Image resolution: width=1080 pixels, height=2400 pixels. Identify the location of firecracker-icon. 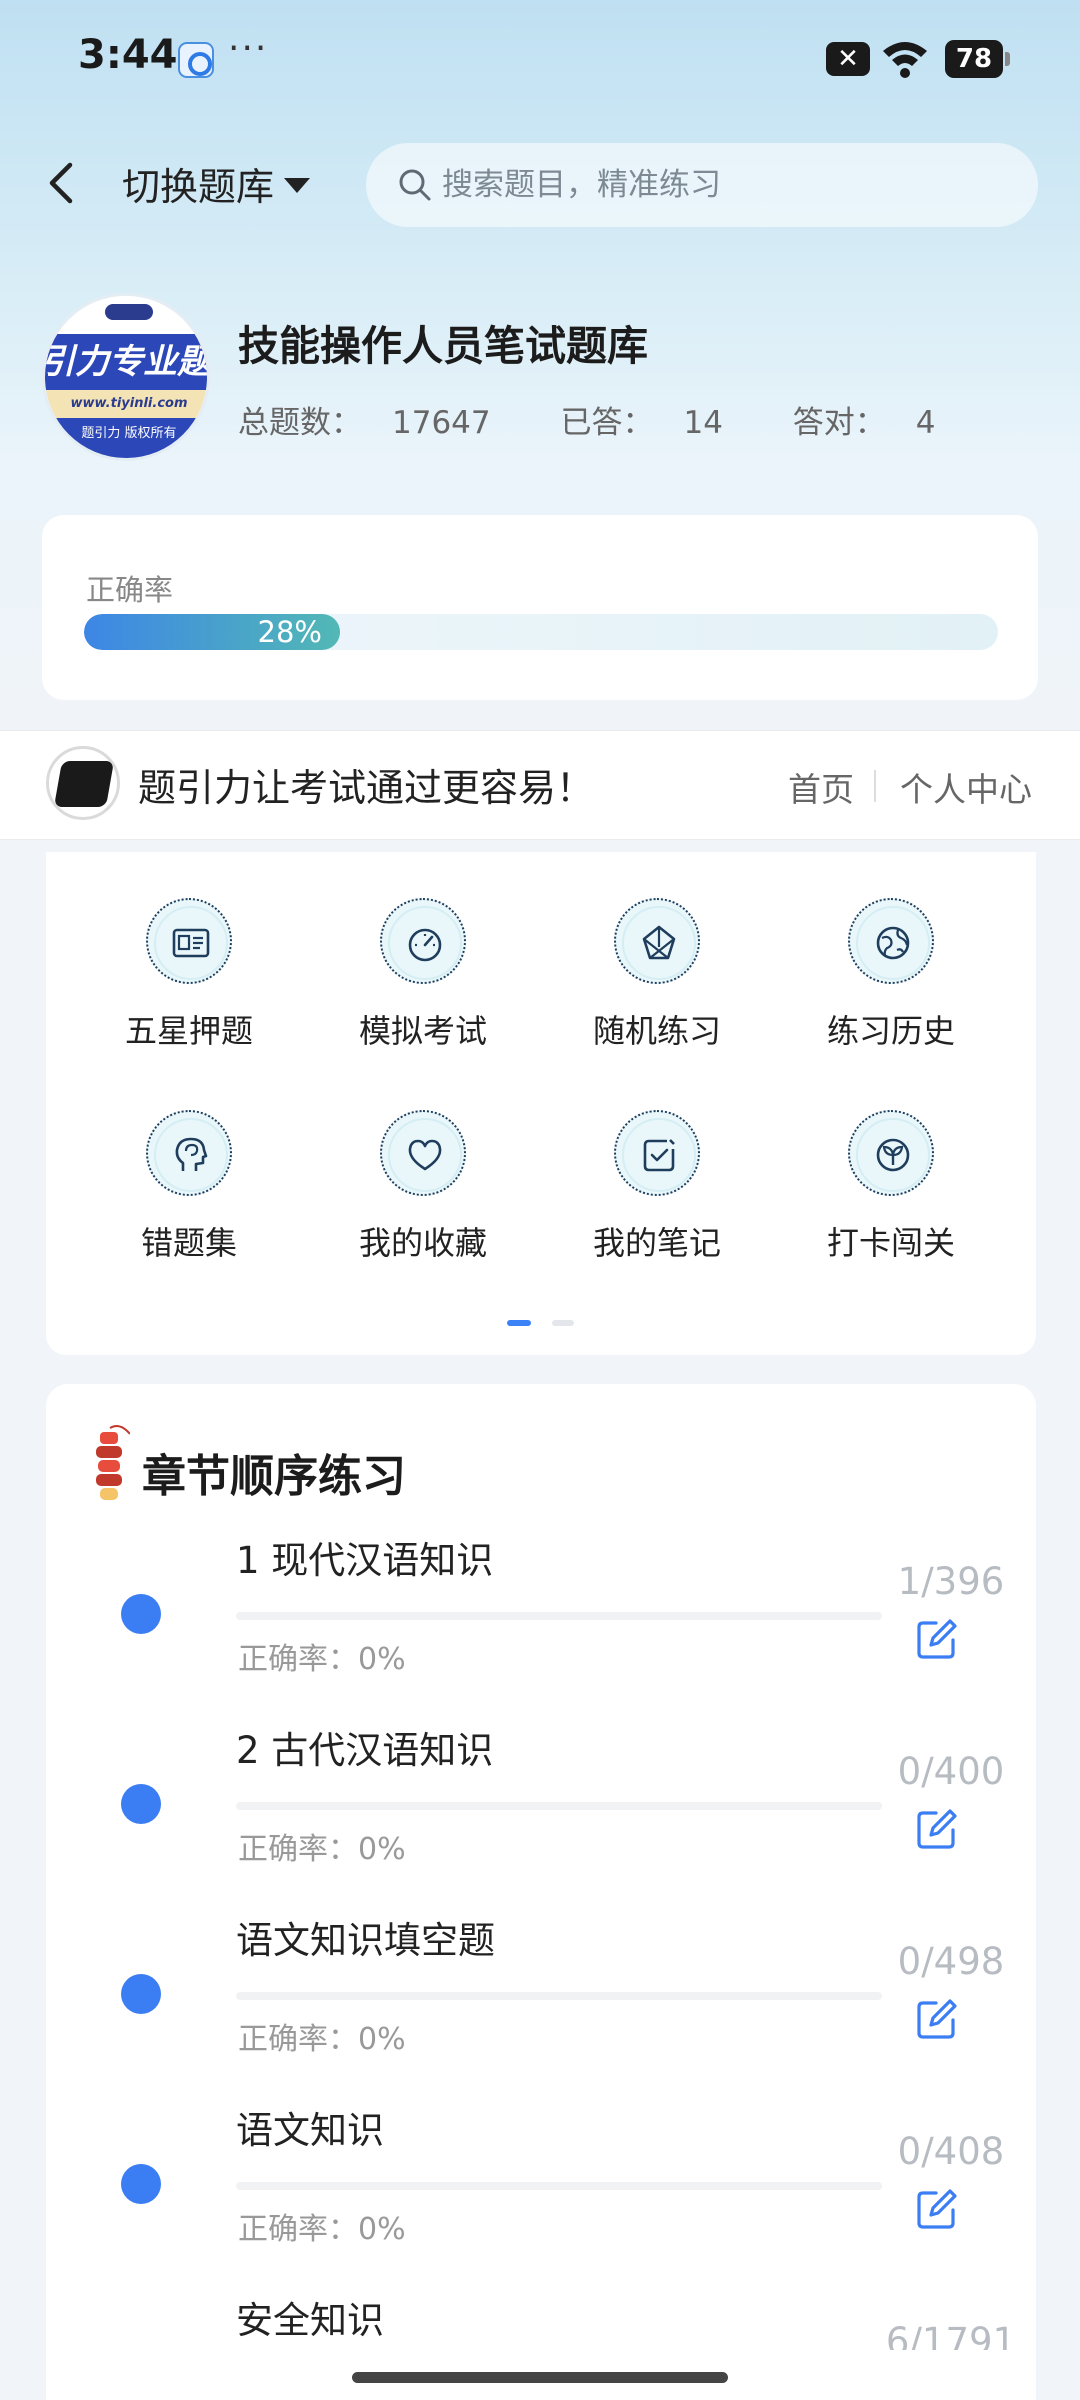
(113, 1462).